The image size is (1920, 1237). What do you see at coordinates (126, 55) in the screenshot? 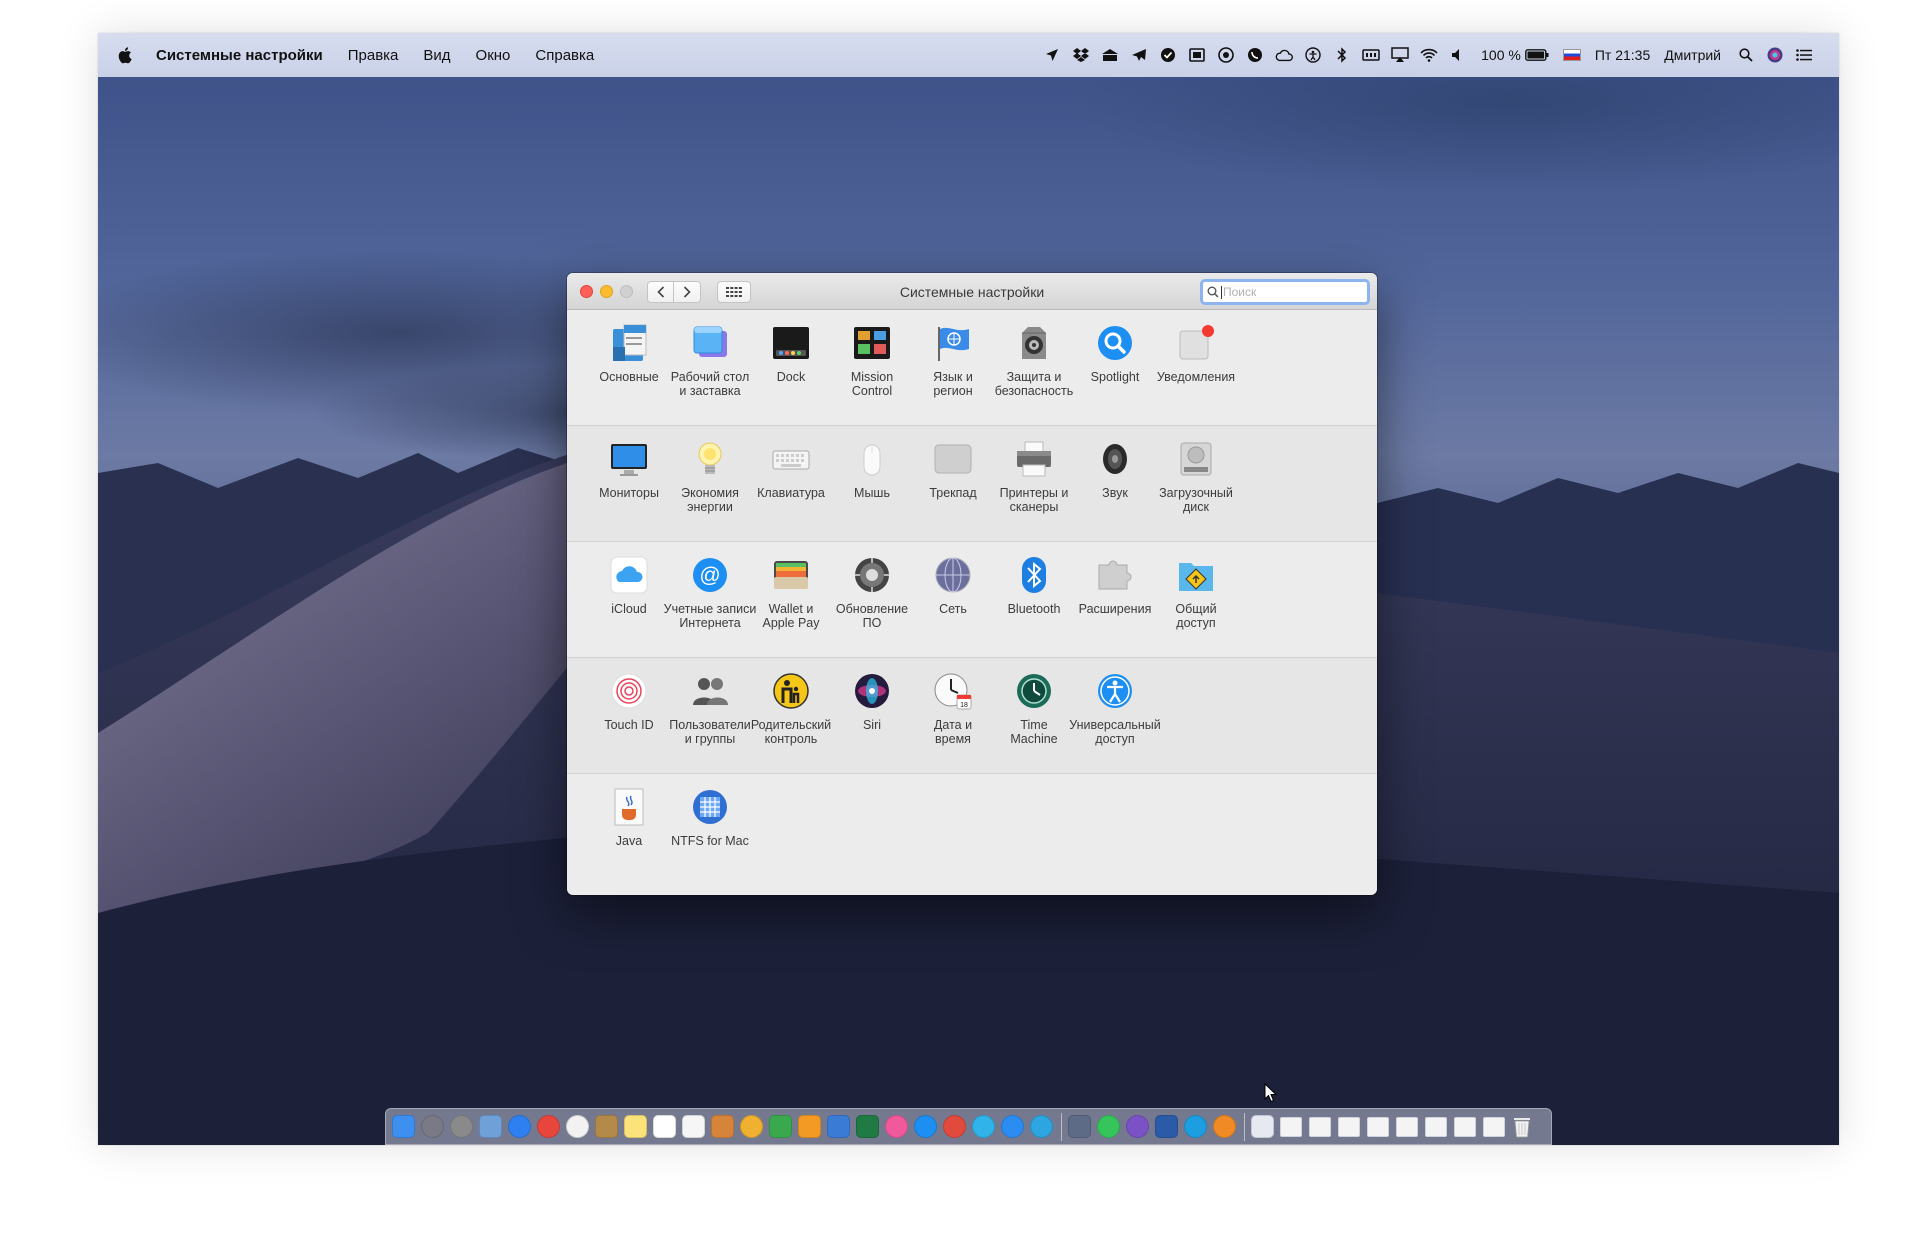
I see `apple-menu-icon` at bounding box center [126, 55].